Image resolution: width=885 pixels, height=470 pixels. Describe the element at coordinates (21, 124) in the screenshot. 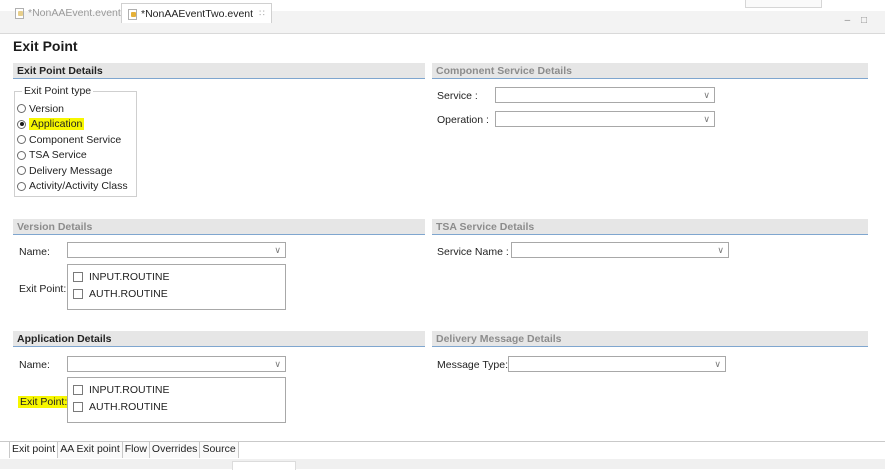

I see `radio-button-selected` at that location.